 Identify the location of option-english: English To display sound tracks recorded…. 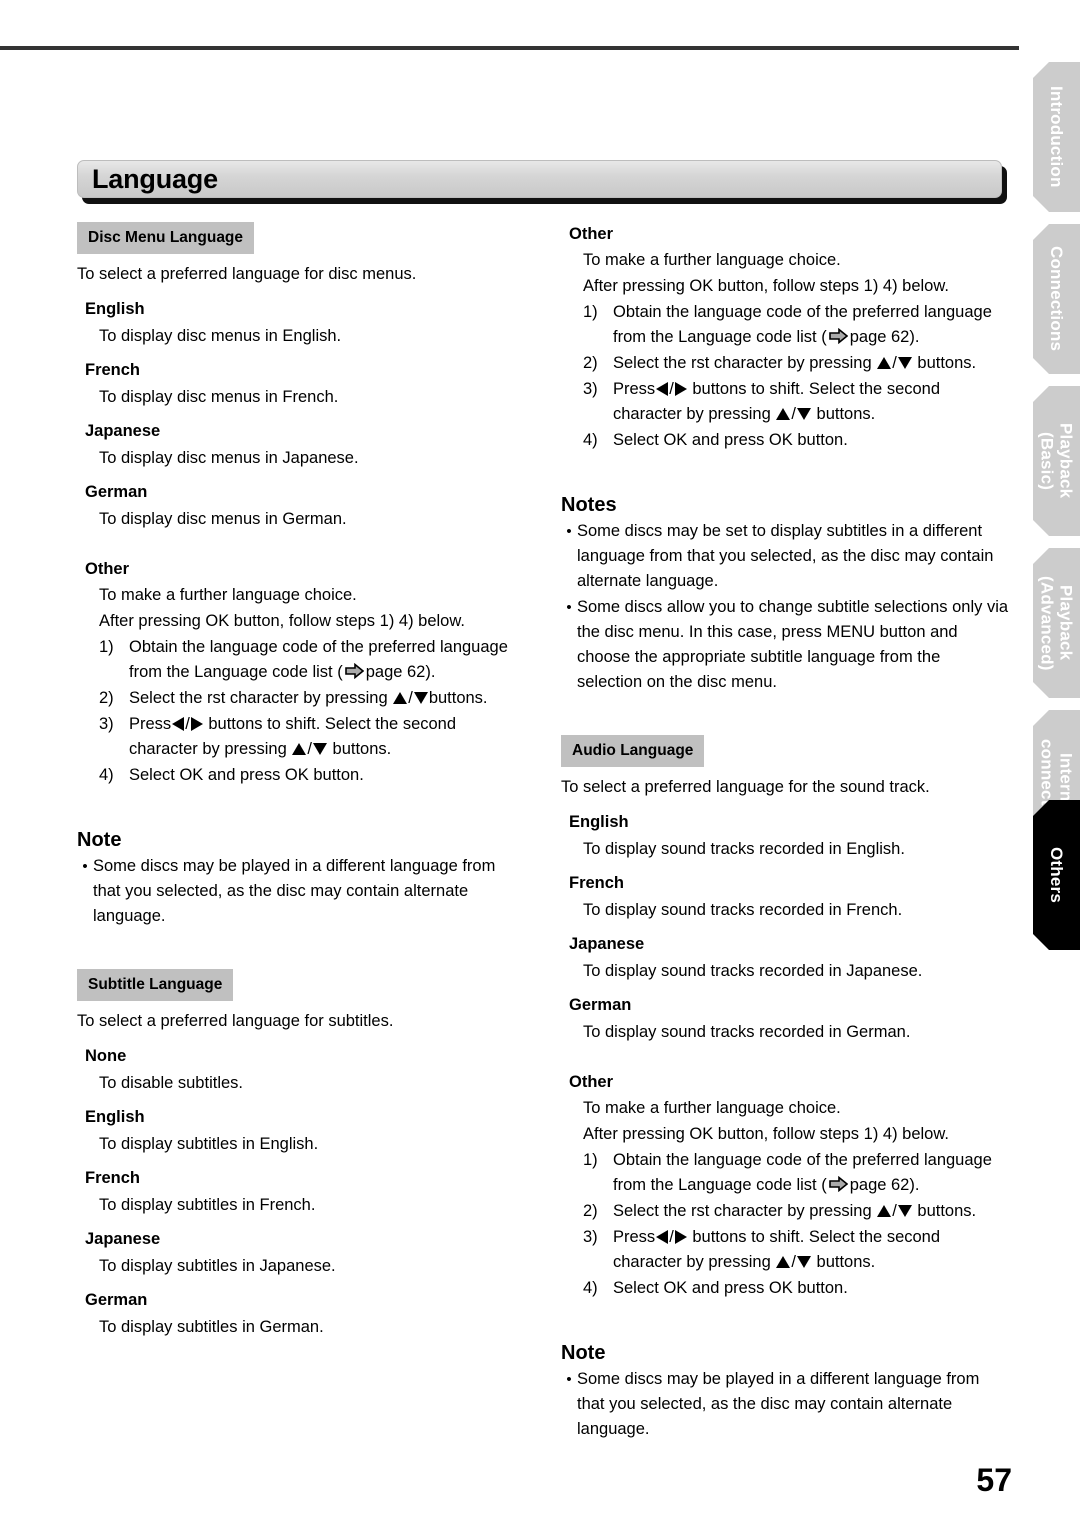
(785, 836).